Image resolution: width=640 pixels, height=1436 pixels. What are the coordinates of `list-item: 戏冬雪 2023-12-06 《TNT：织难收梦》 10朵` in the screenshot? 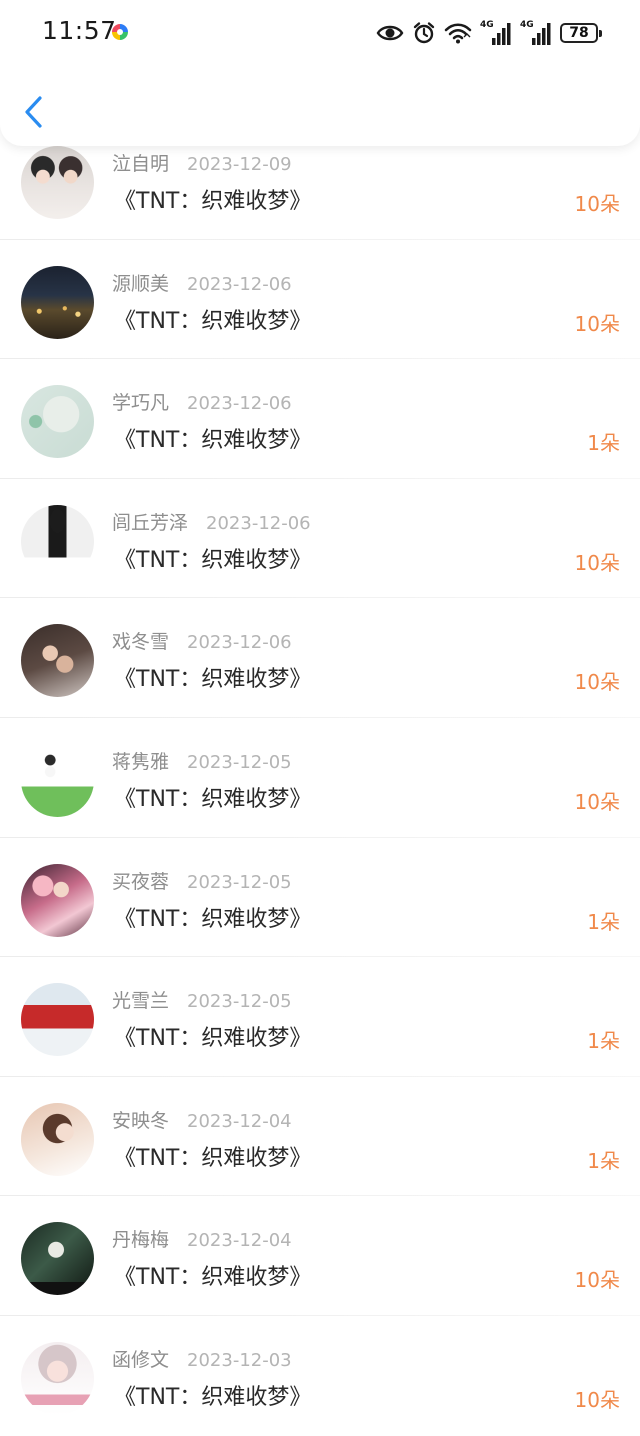 It's located at (320, 658).